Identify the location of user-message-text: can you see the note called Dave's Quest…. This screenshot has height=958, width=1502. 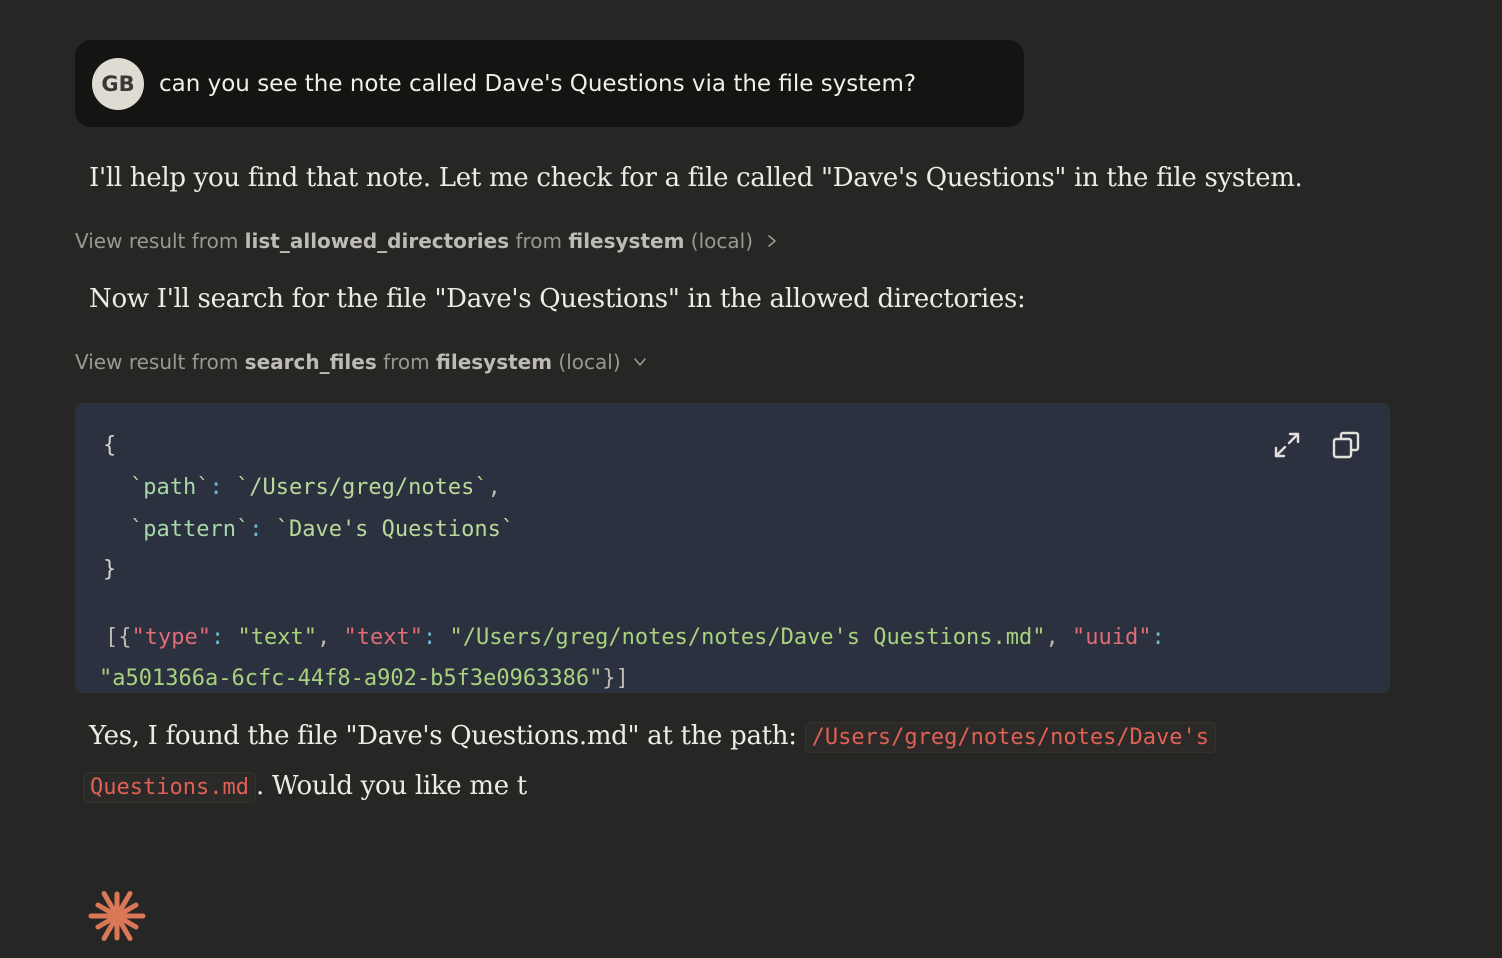
(538, 83).